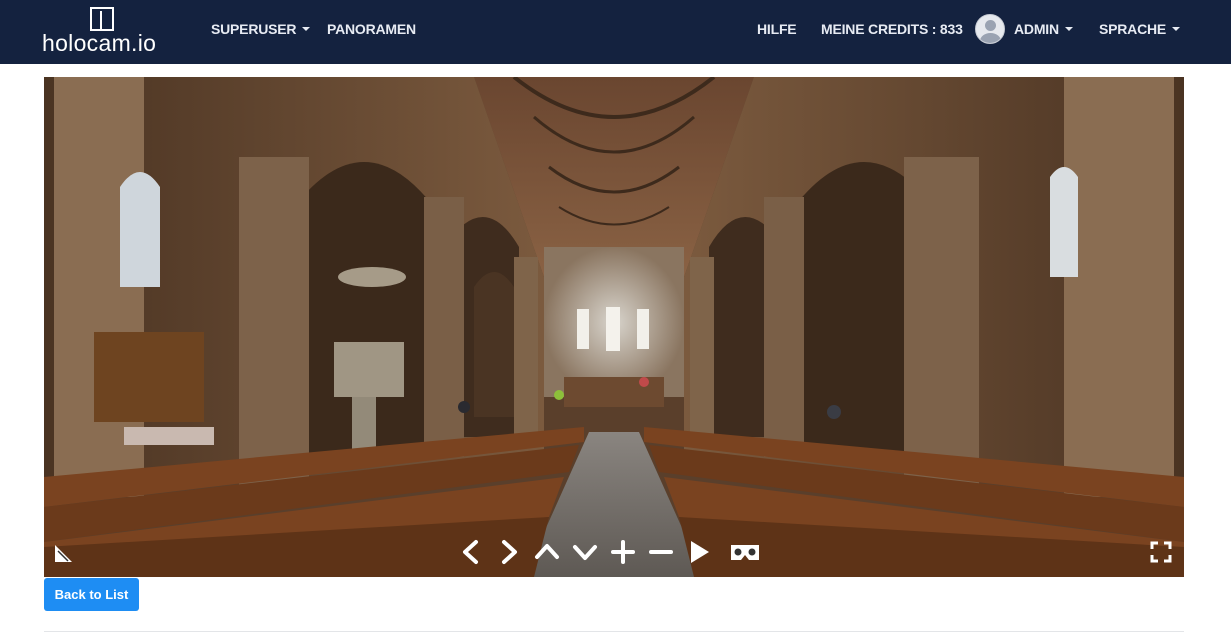 The image size is (1231, 634). Describe the element at coordinates (91, 594) in the screenshot. I see `back-to-list-button: Back to List` at that location.